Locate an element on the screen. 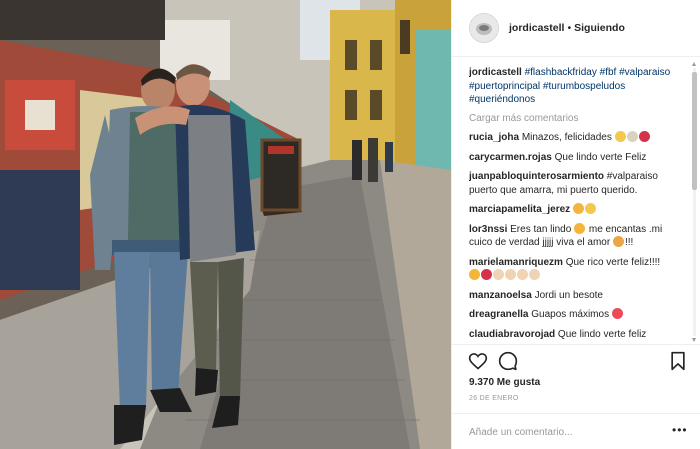  red-heart-emoji-icon is located at coordinates (617, 313).